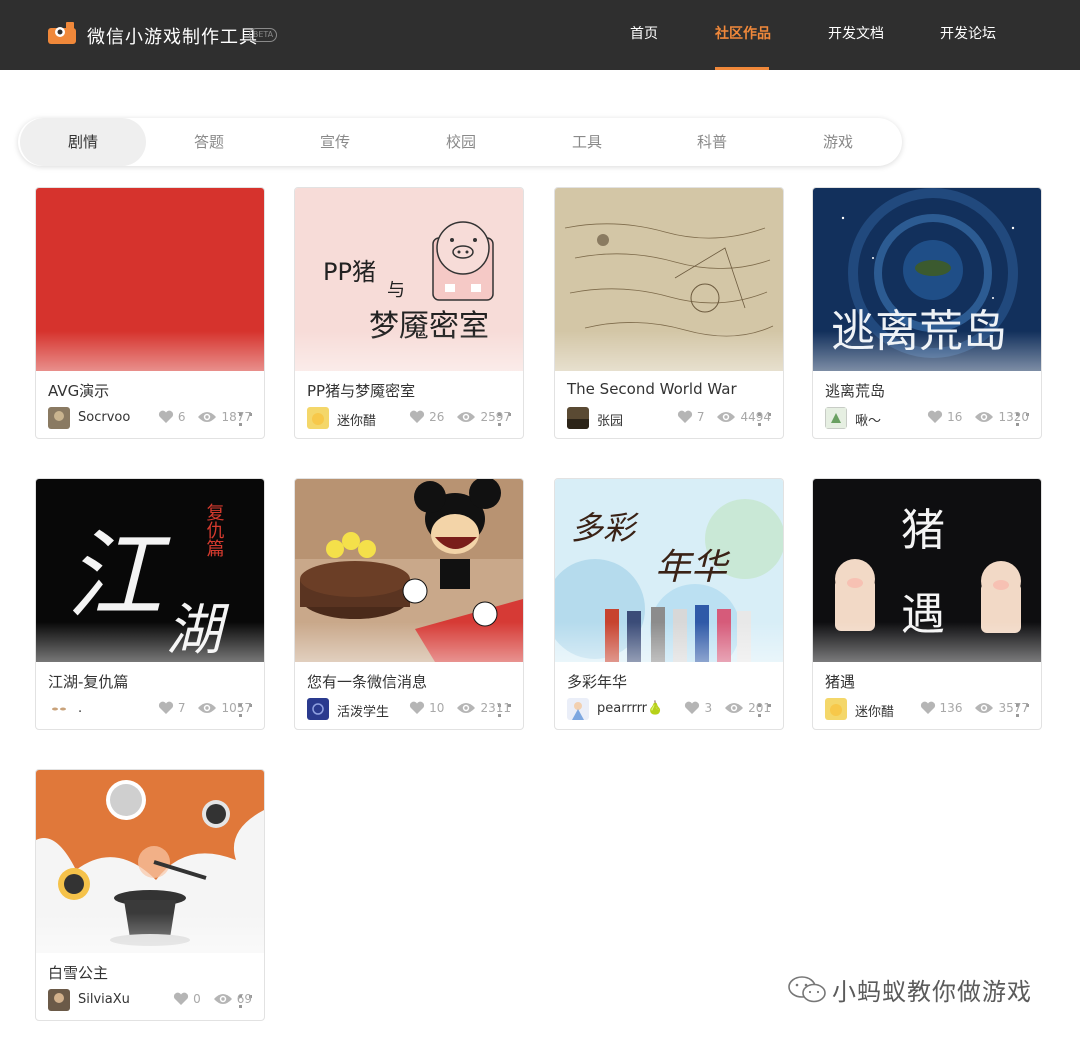 Image resolution: width=1080 pixels, height=1037 pixels. I want to click on work-card: 您有一条微信消息 活泼学生 10 2311, so click(409, 604).